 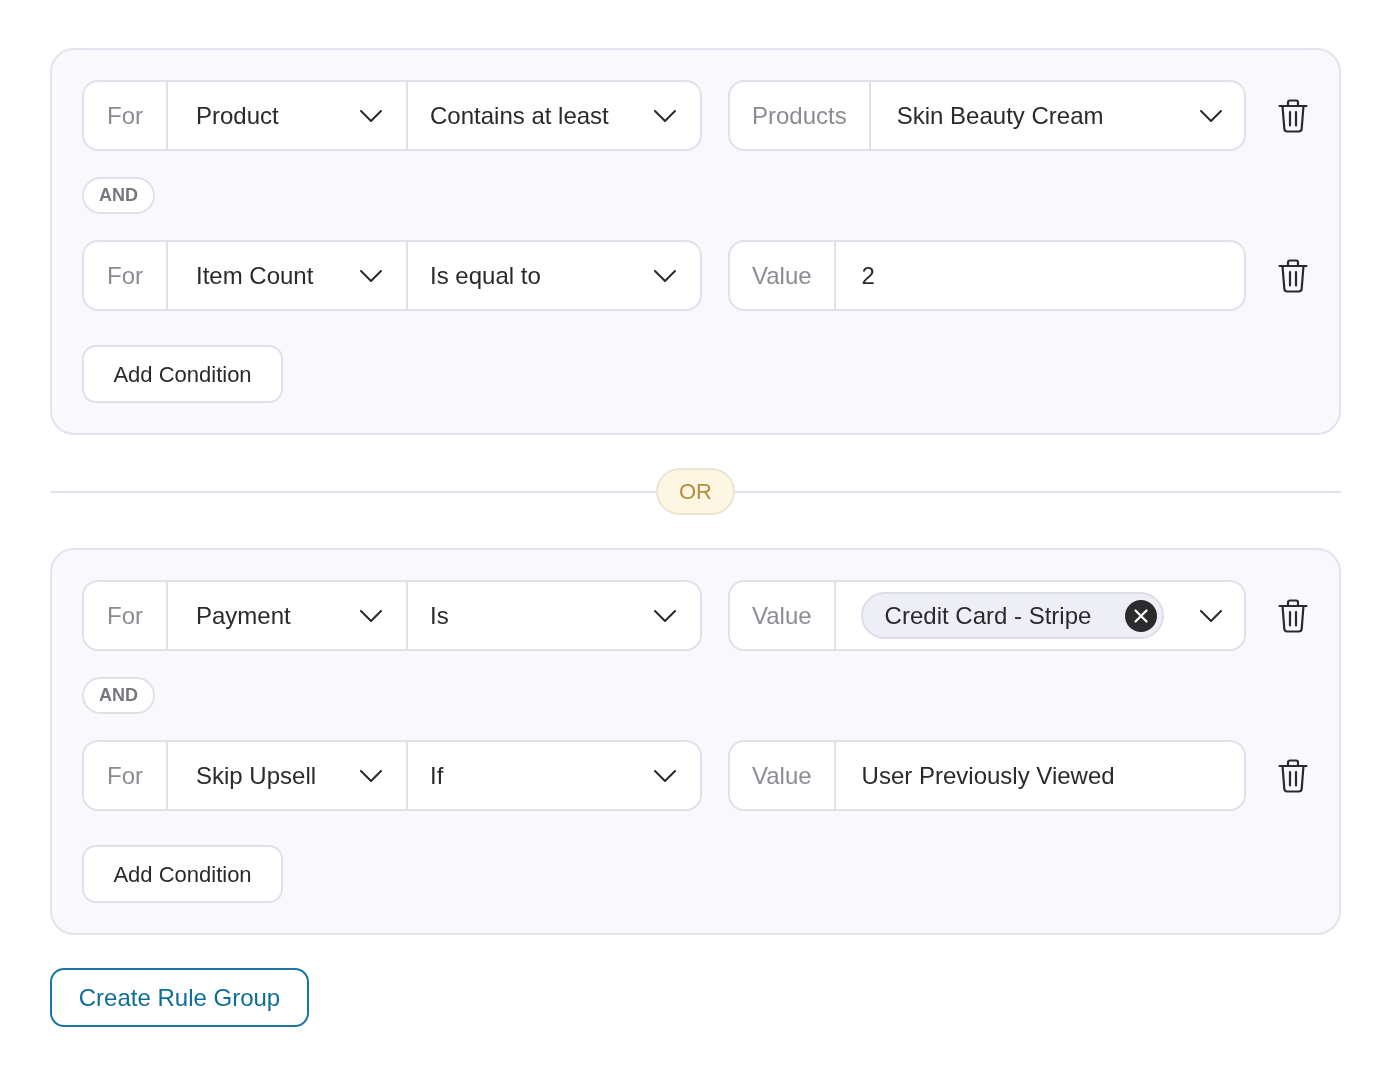 I want to click on create-rule-group-button: Create Rule Group, so click(x=179, y=997).